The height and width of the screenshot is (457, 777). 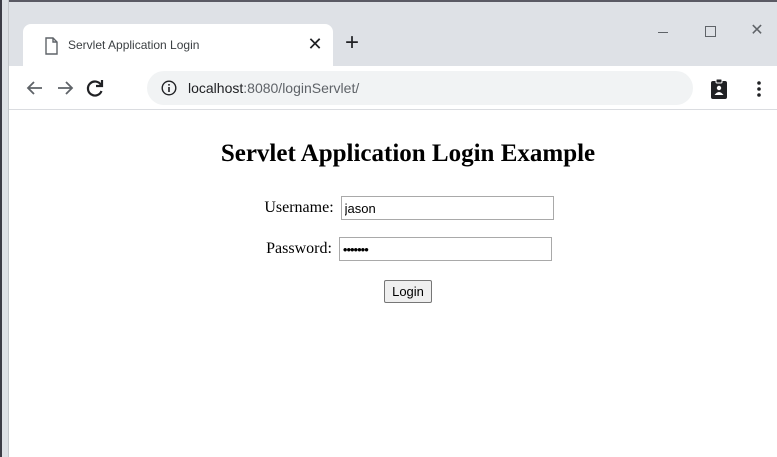 I want to click on title-bar: Servlet Application Login ✕ + ✕, so click(x=393, y=33).